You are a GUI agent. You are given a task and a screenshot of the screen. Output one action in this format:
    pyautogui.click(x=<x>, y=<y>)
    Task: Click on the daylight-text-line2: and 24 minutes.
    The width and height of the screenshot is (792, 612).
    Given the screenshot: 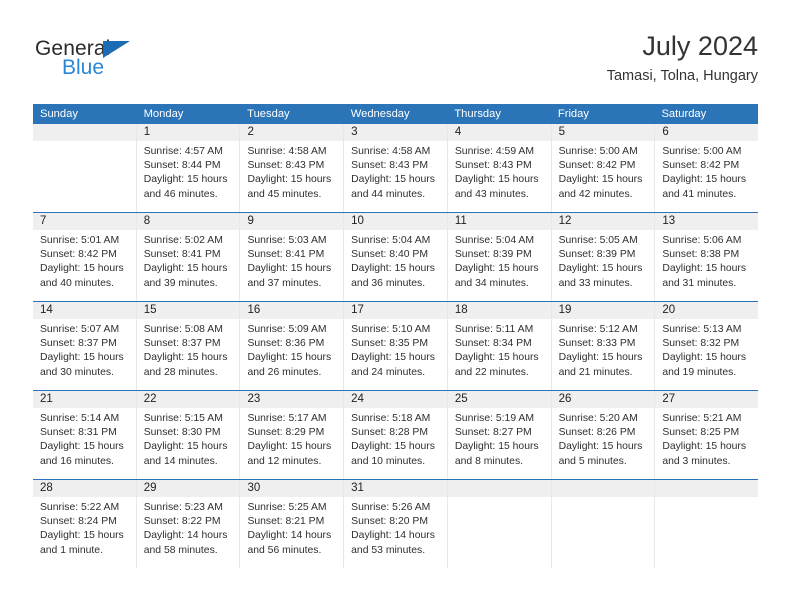 What is the action you would take?
    pyautogui.click(x=388, y=372)
    